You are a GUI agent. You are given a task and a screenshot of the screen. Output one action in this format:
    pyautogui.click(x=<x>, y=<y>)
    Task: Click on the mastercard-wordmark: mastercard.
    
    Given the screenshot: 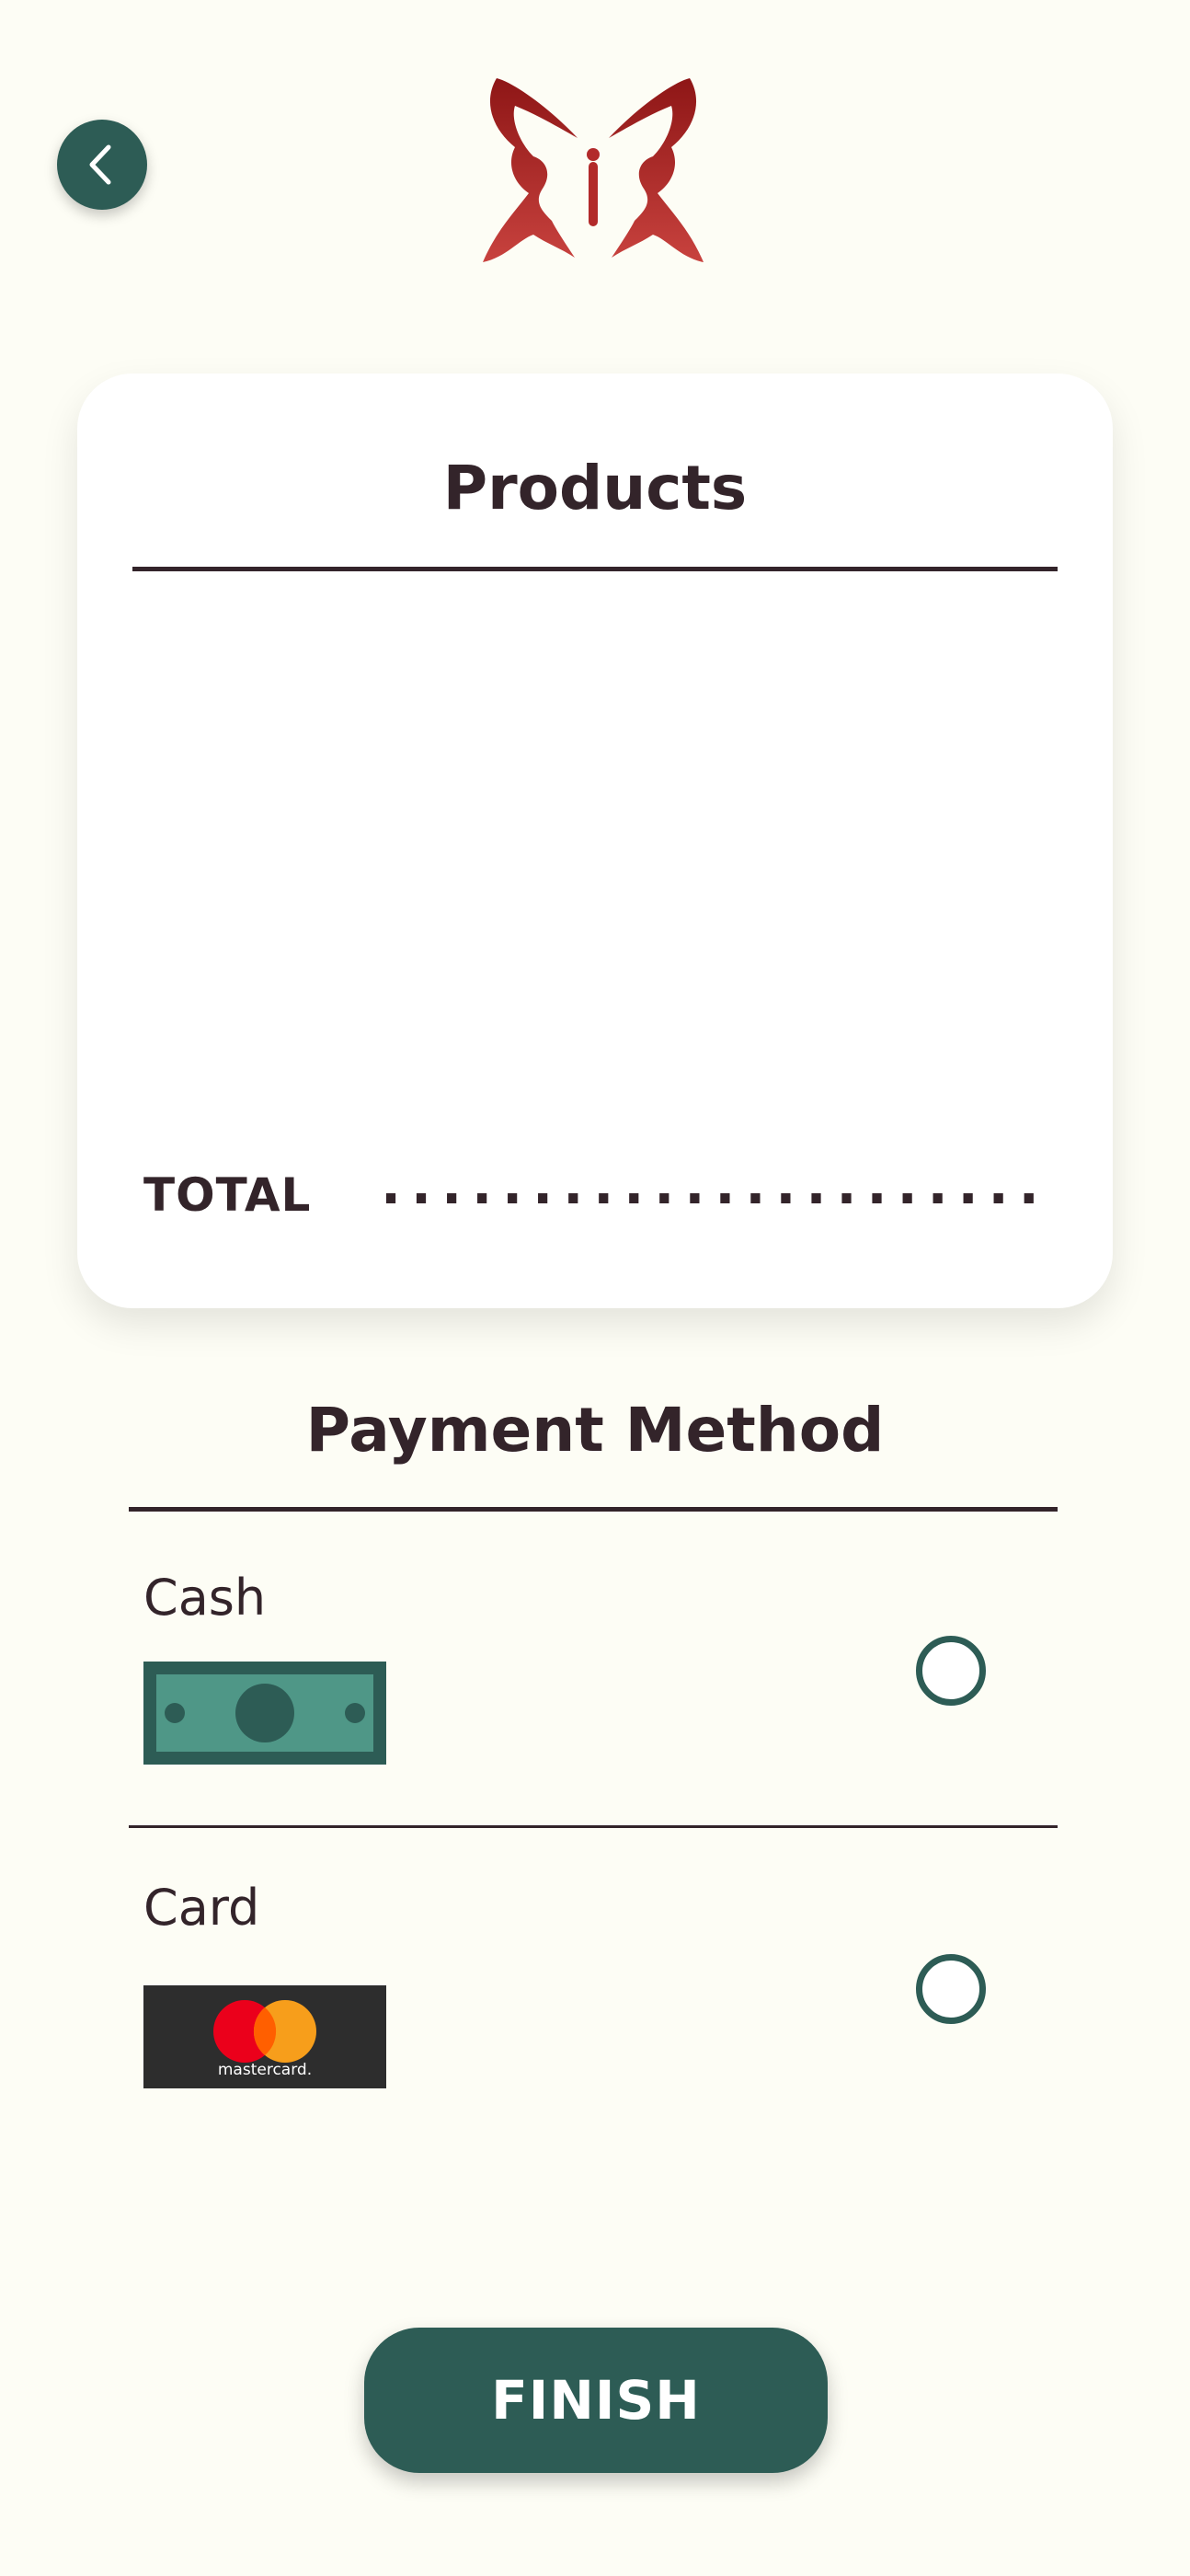 What is the action you would take?
    pyautogui.click(x=265, y=2070)
    